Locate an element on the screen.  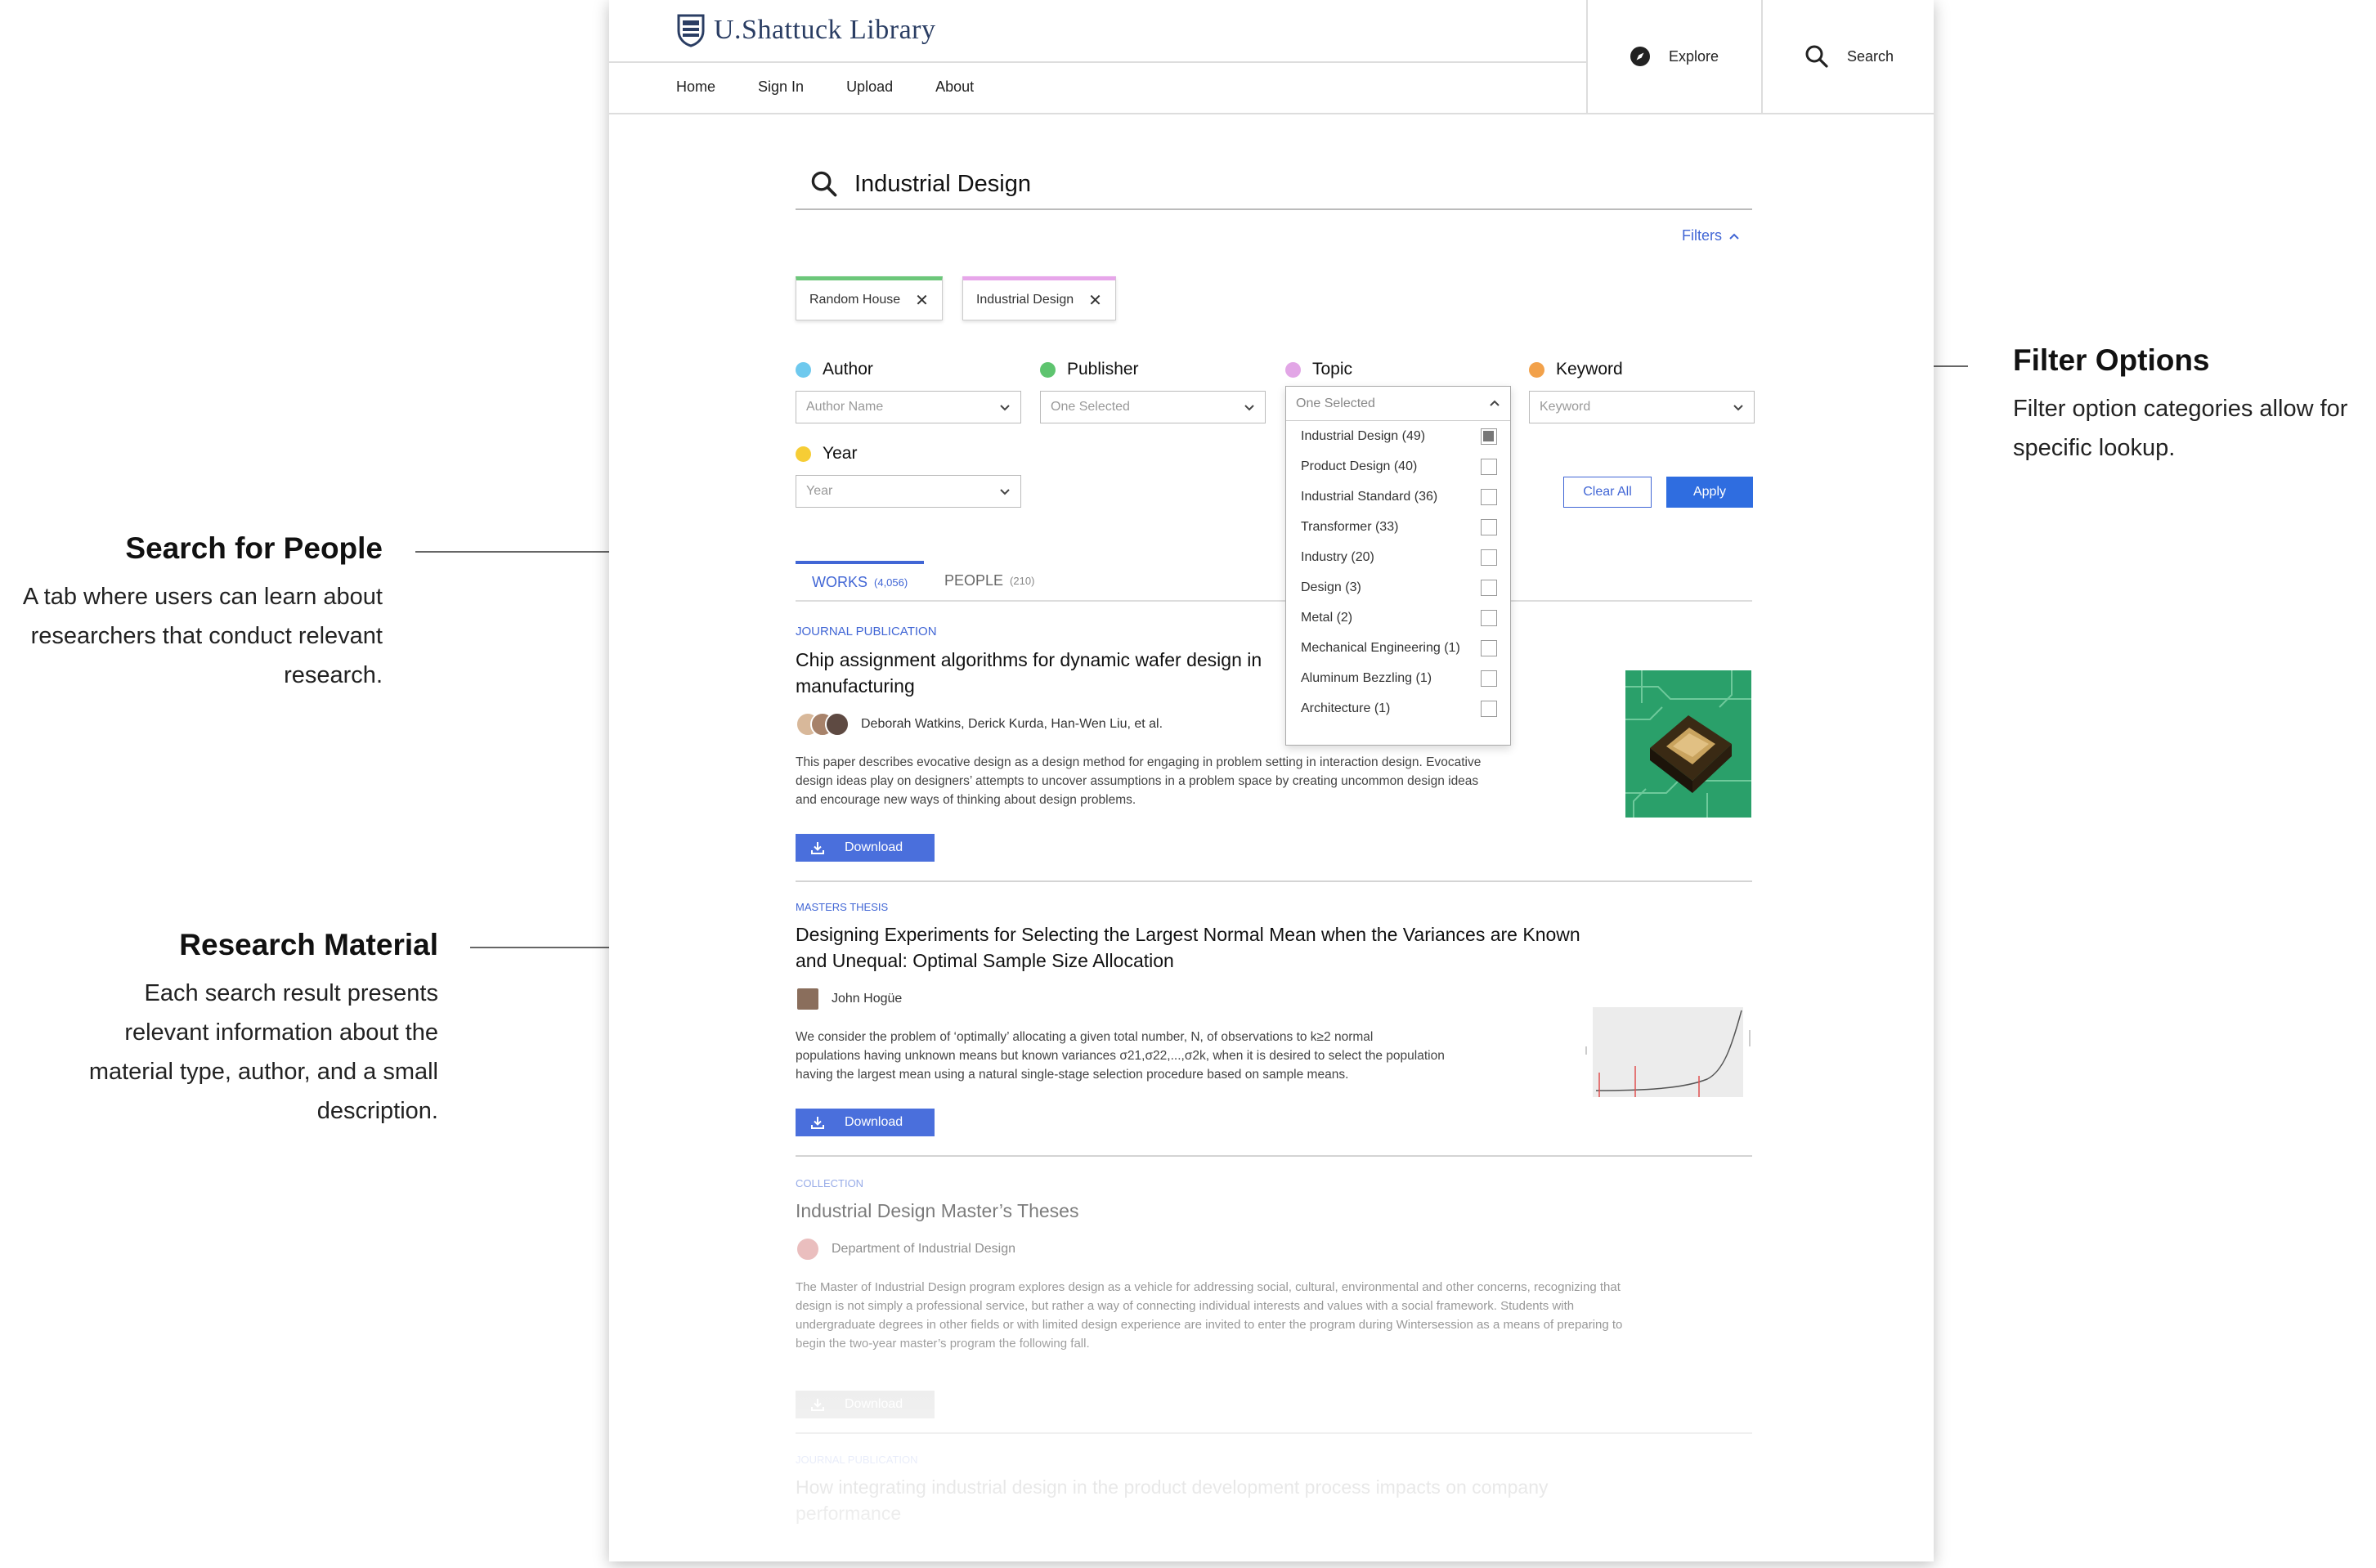
search-nav-label: Search is located at coordinates (1870, 56).